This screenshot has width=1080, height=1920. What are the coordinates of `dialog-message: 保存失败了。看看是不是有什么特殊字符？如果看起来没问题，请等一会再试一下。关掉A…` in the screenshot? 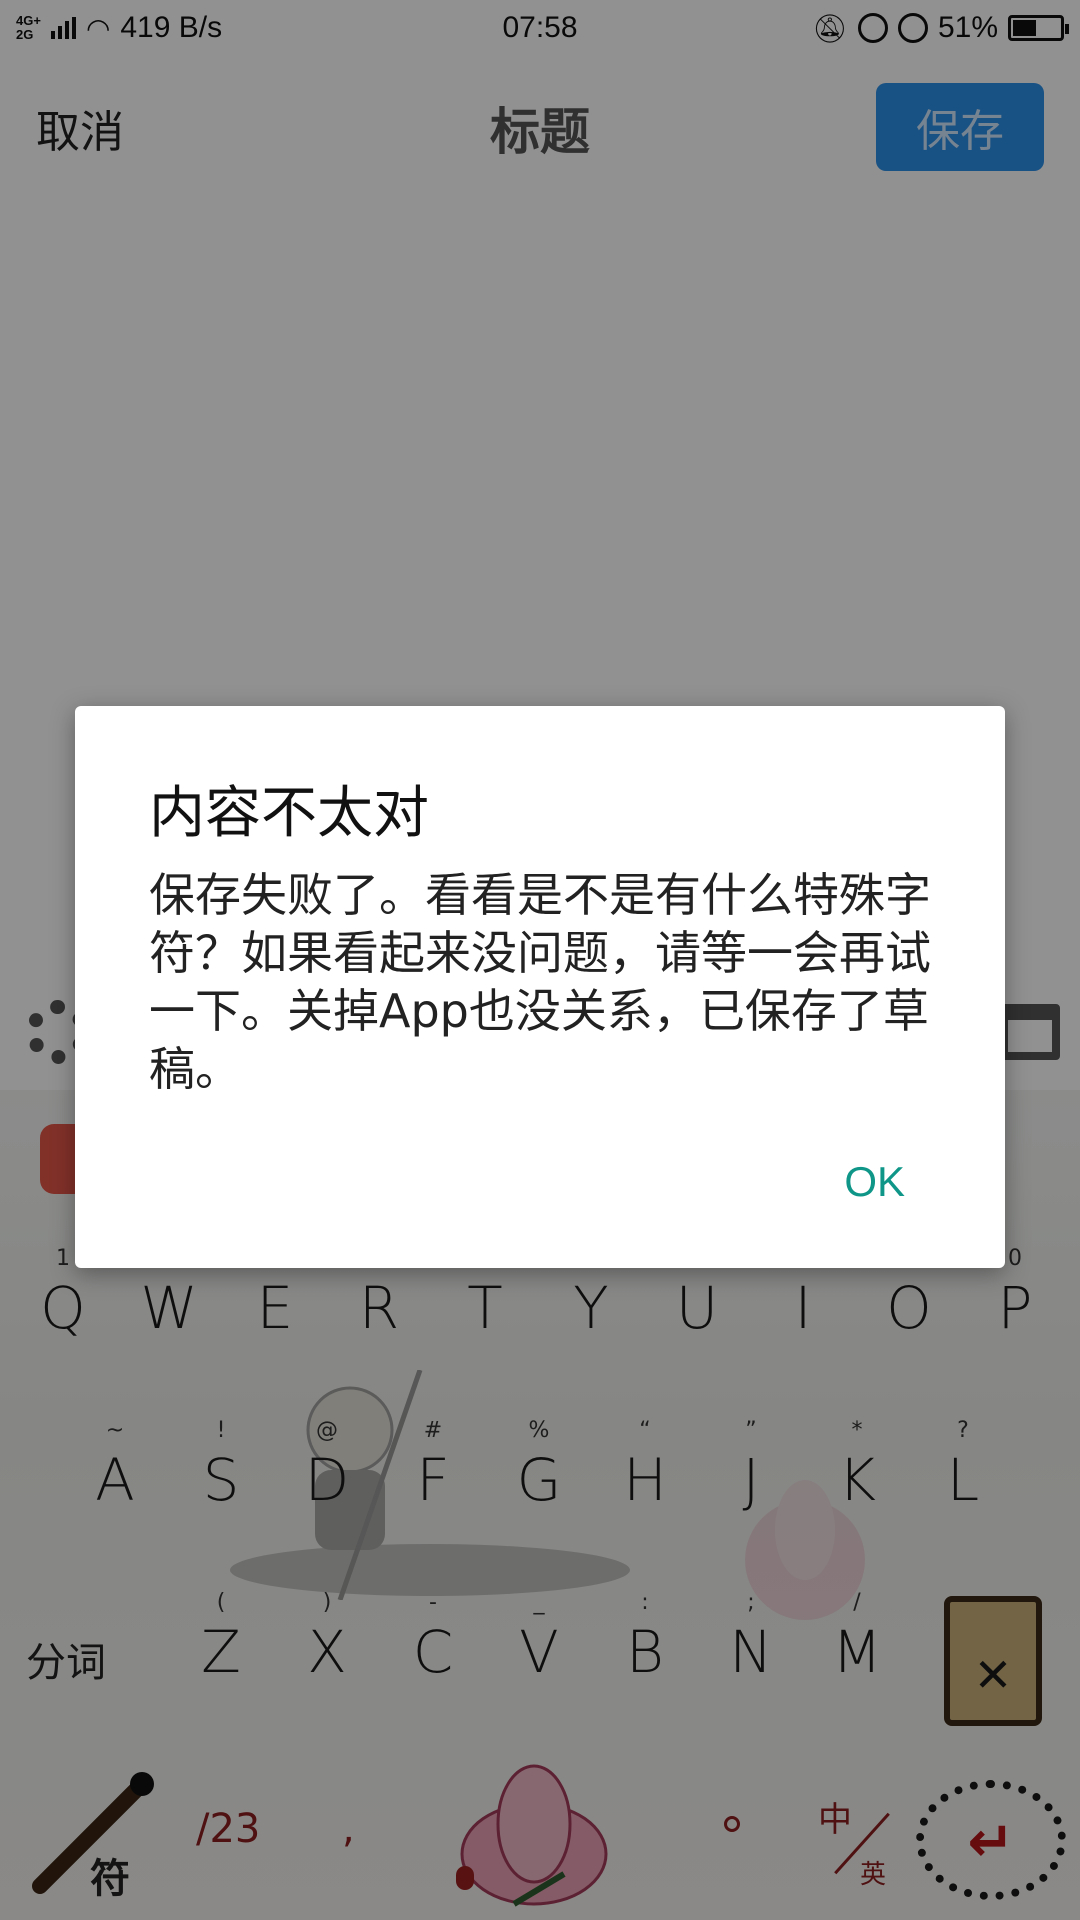 It's located at (540, 982).